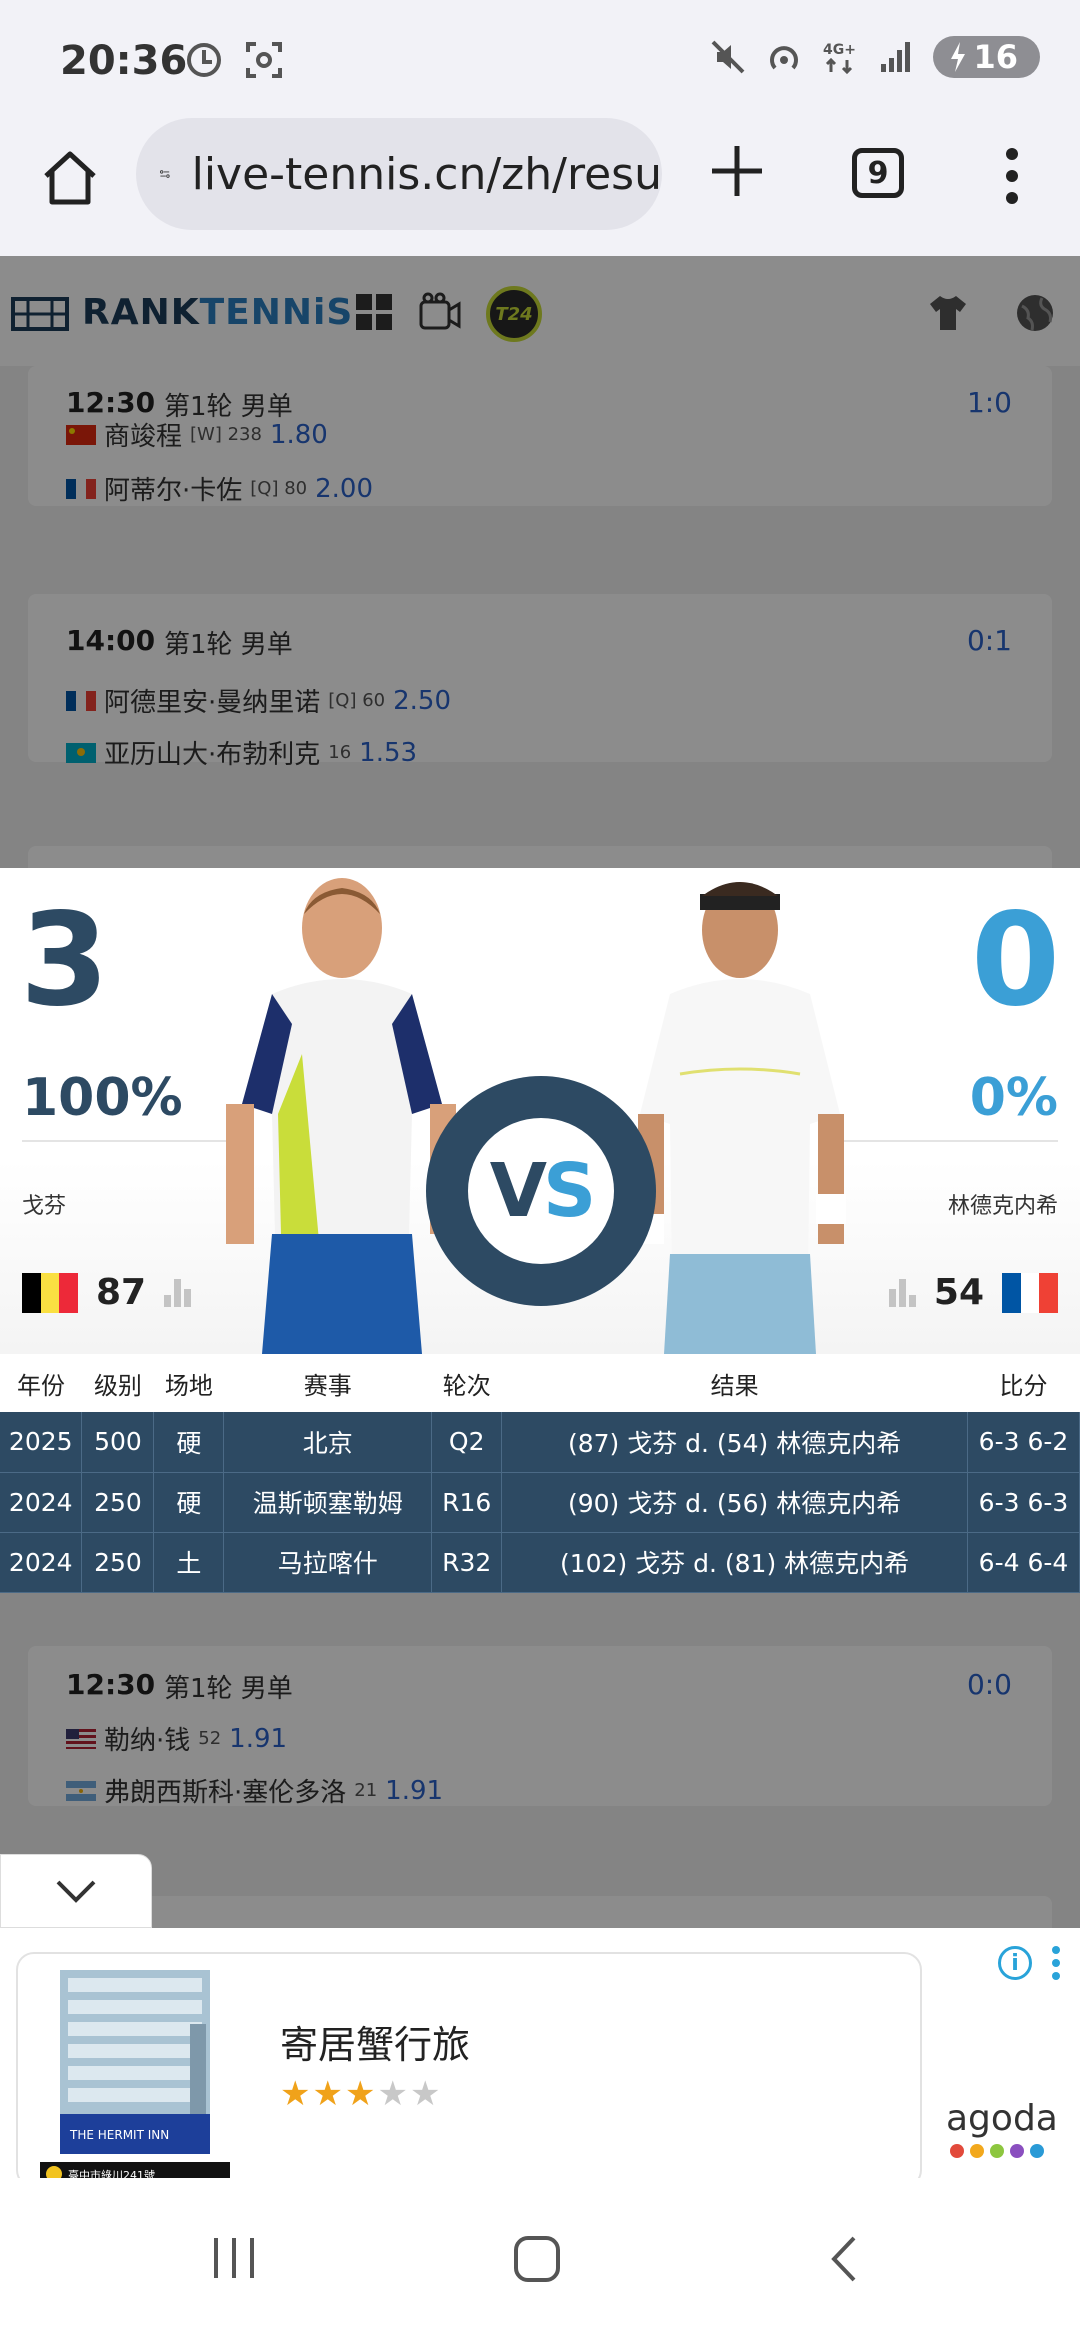  I want to click on left-player-wins: 3, so click(65, 960).